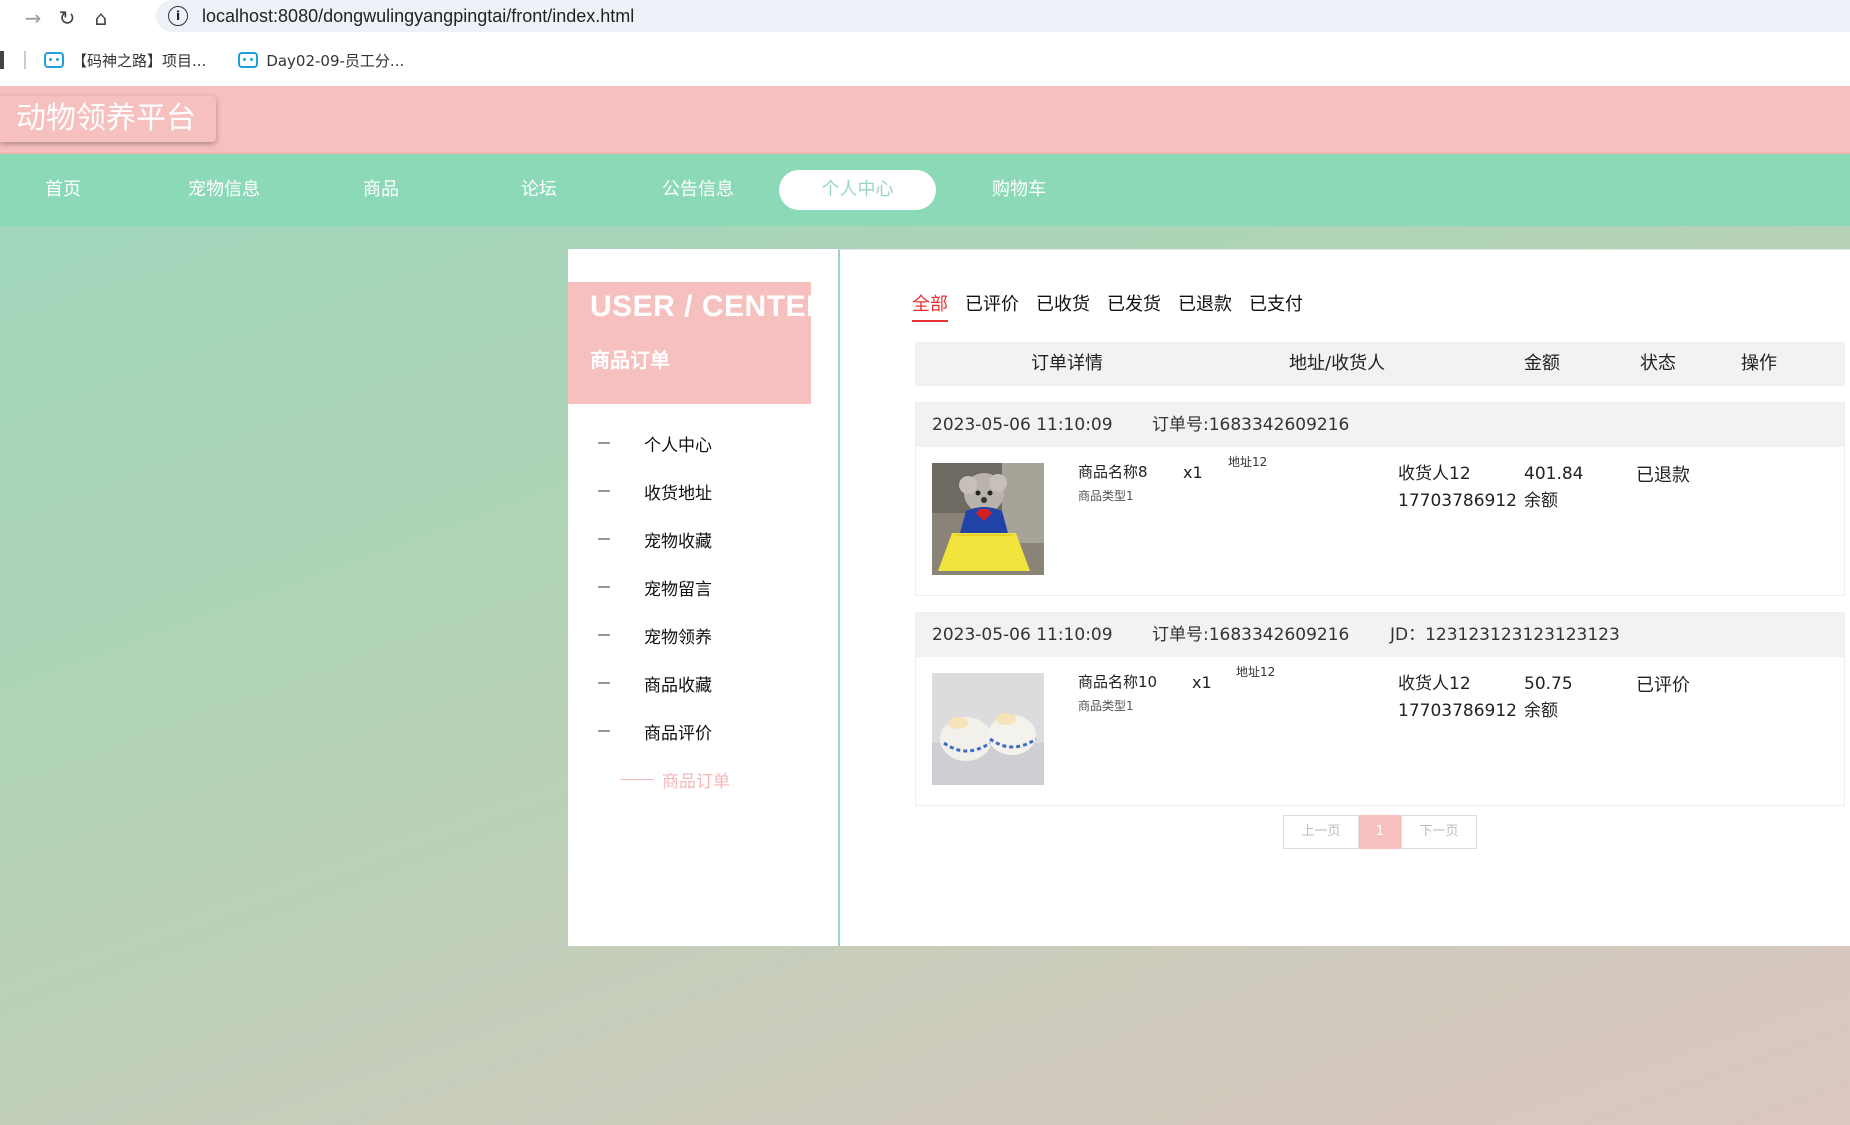  What do you see at coordinates (381, 190) in the screenshot?
I see `nav-item-products: 商品` at bounding box center [381, 190].